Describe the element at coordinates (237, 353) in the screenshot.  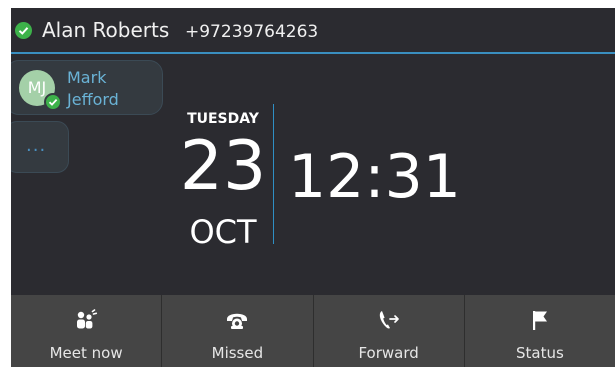
I see `missed-label: Missed` at that location.